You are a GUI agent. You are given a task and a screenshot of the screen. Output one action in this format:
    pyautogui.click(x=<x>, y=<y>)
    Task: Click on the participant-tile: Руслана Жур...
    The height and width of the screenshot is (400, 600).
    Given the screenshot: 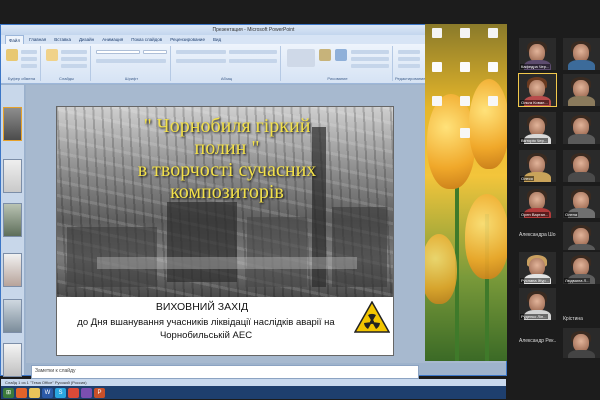 What is the action you would take?
    pyautogui.click(x=537, y=268)
    